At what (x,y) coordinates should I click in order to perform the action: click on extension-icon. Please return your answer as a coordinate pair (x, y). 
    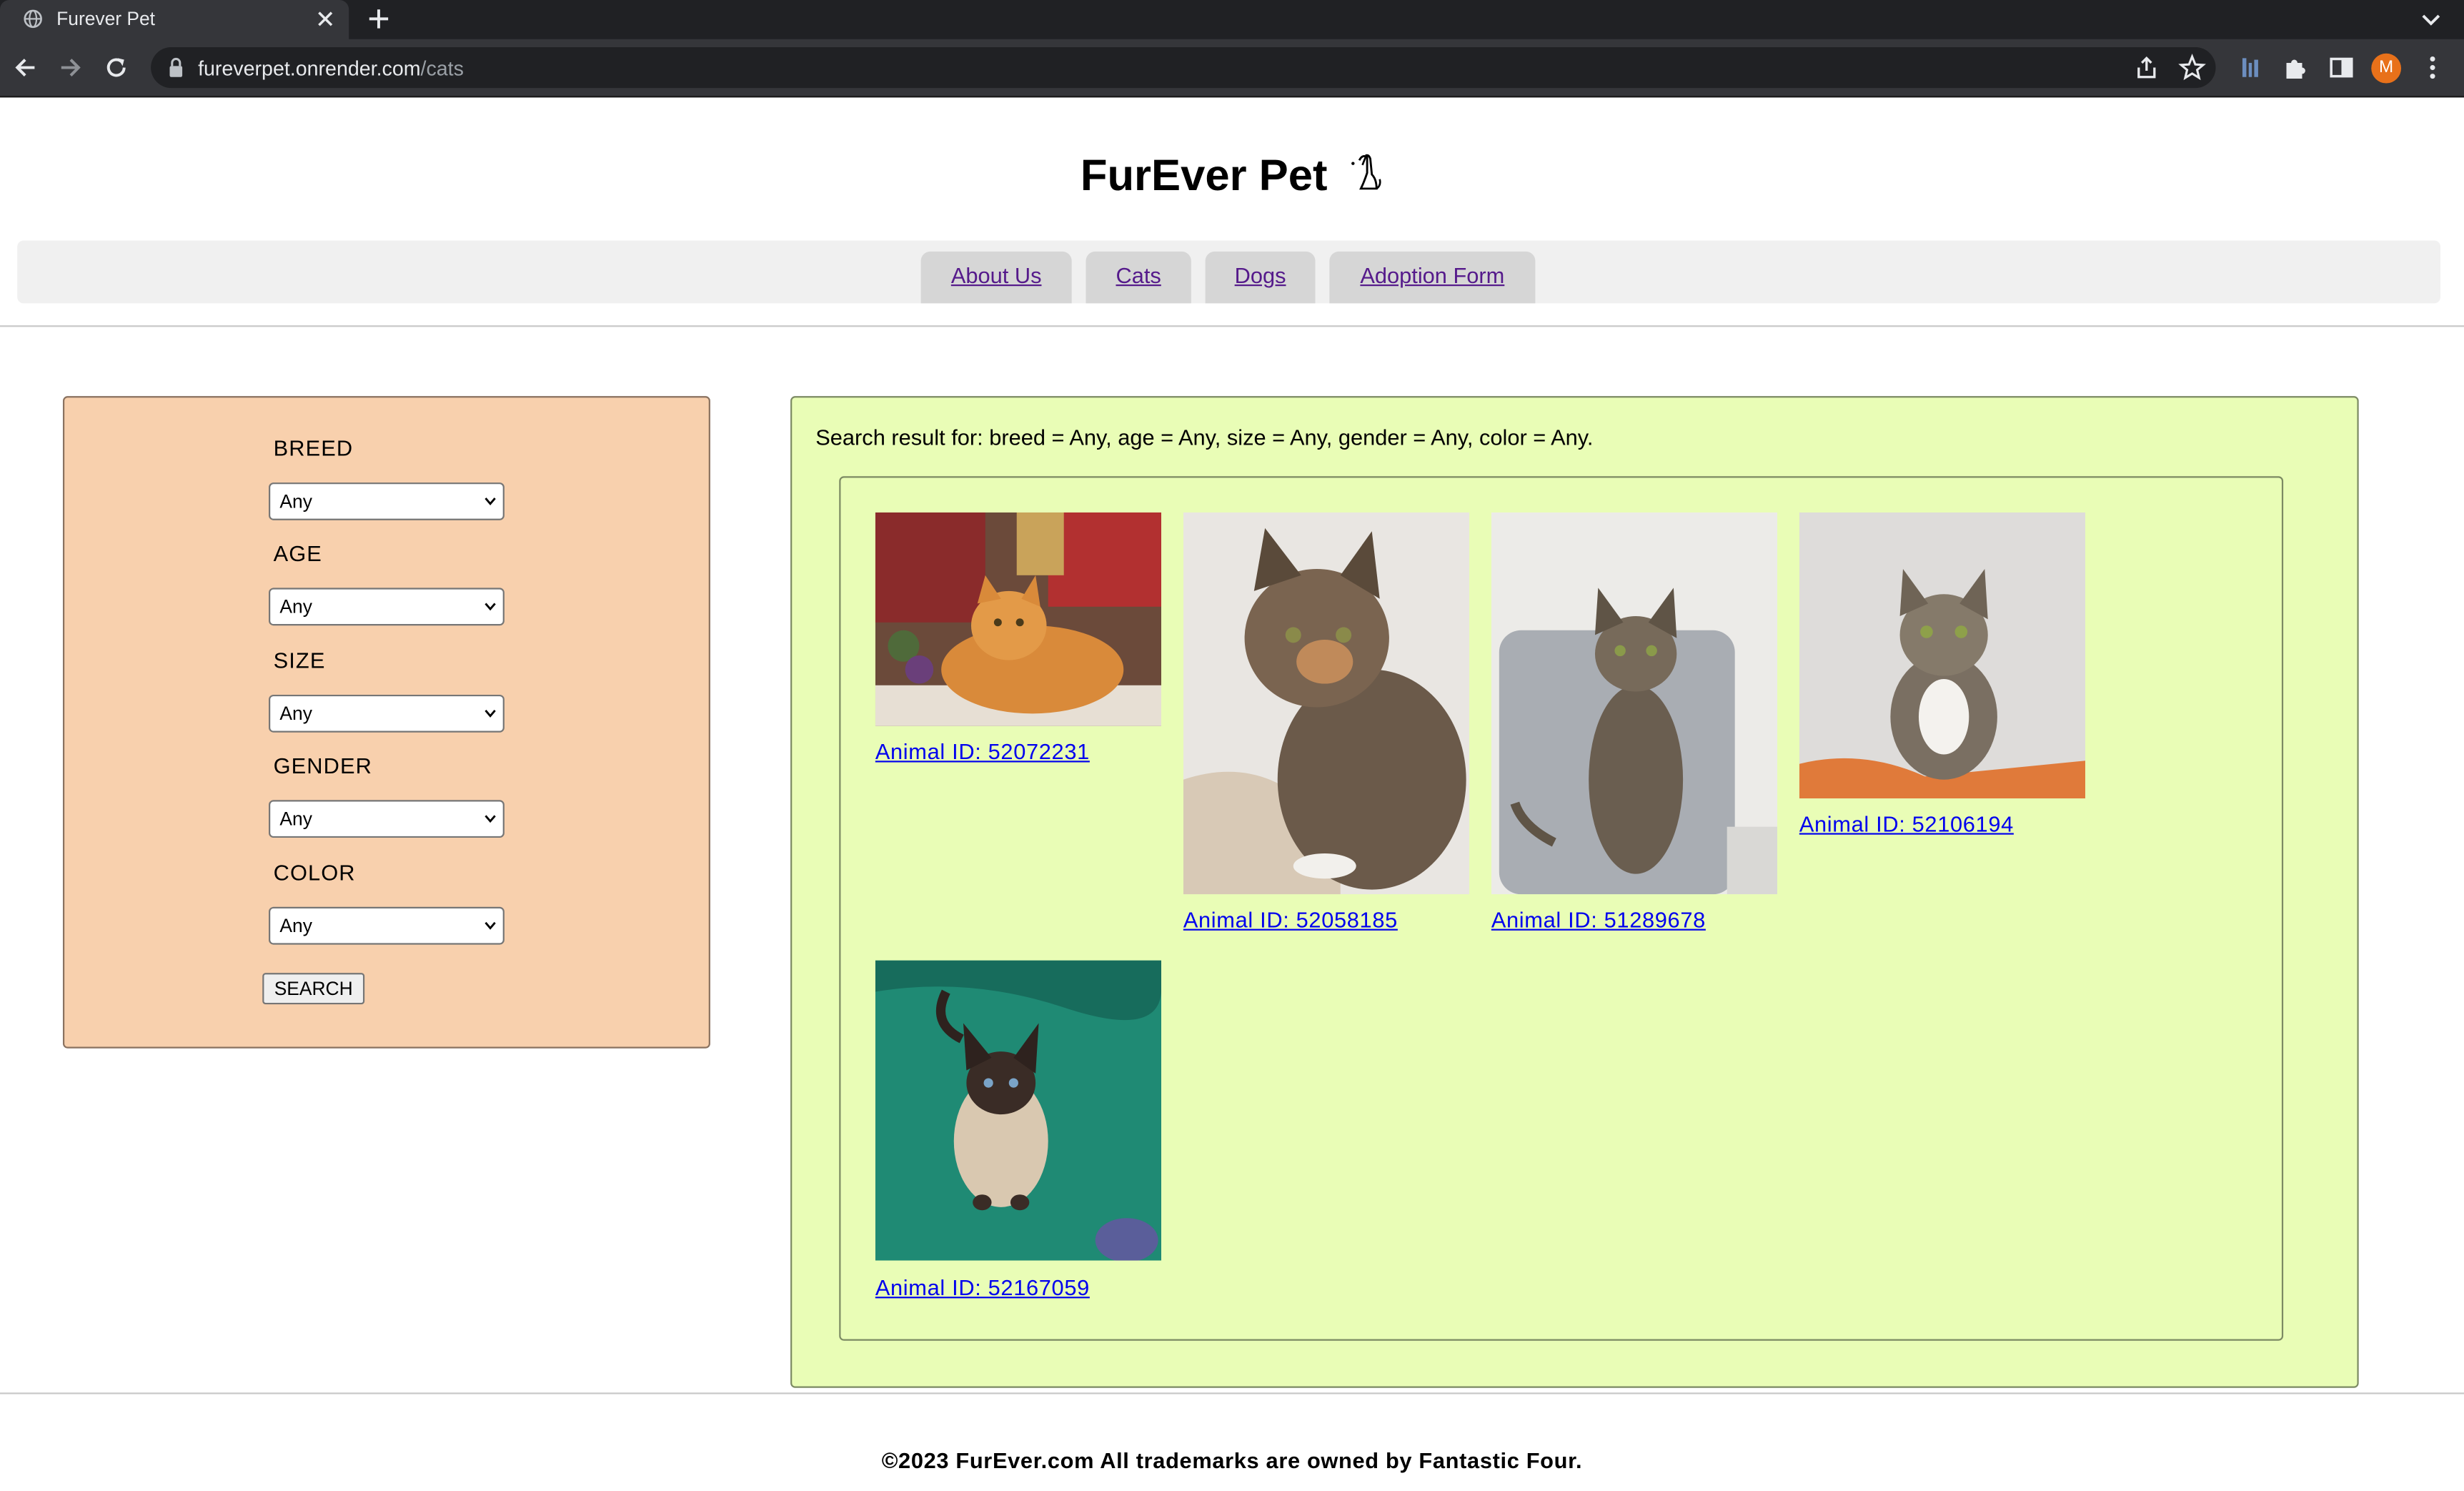
    Looking at the image, I should click on (2250, 68).